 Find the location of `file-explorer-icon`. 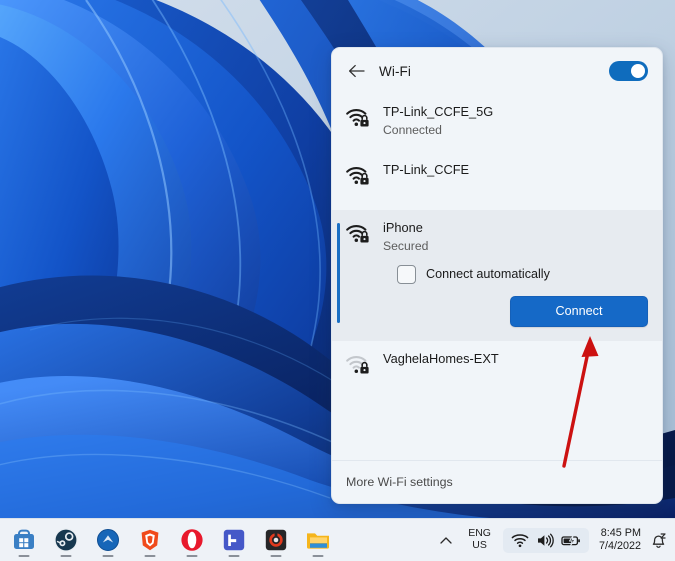

file-explorer-icon is located at coordinates (318, 541).